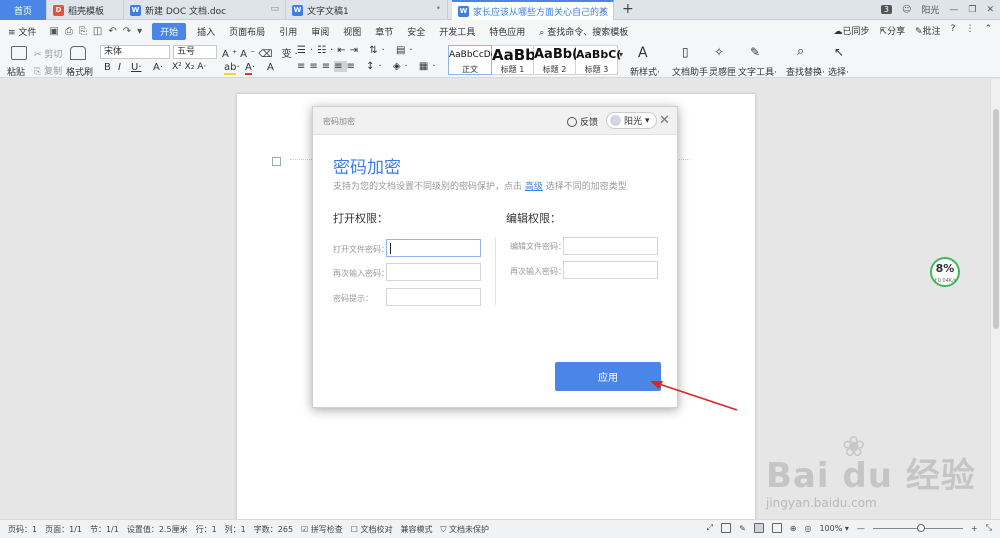 The image size is (1000, 538). I want to click on text-effects-button: A·, so click(158, 67).